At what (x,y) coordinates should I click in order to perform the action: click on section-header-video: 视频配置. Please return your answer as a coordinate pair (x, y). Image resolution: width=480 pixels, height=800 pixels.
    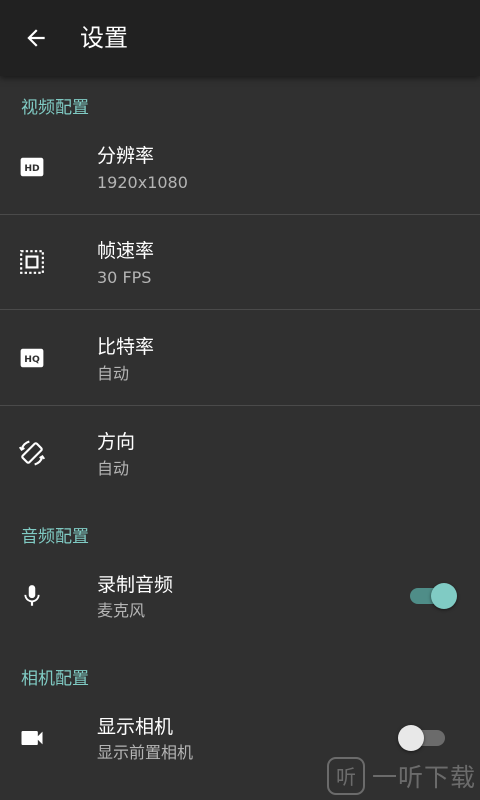
    Looking at the image, I should click on (55, 108).